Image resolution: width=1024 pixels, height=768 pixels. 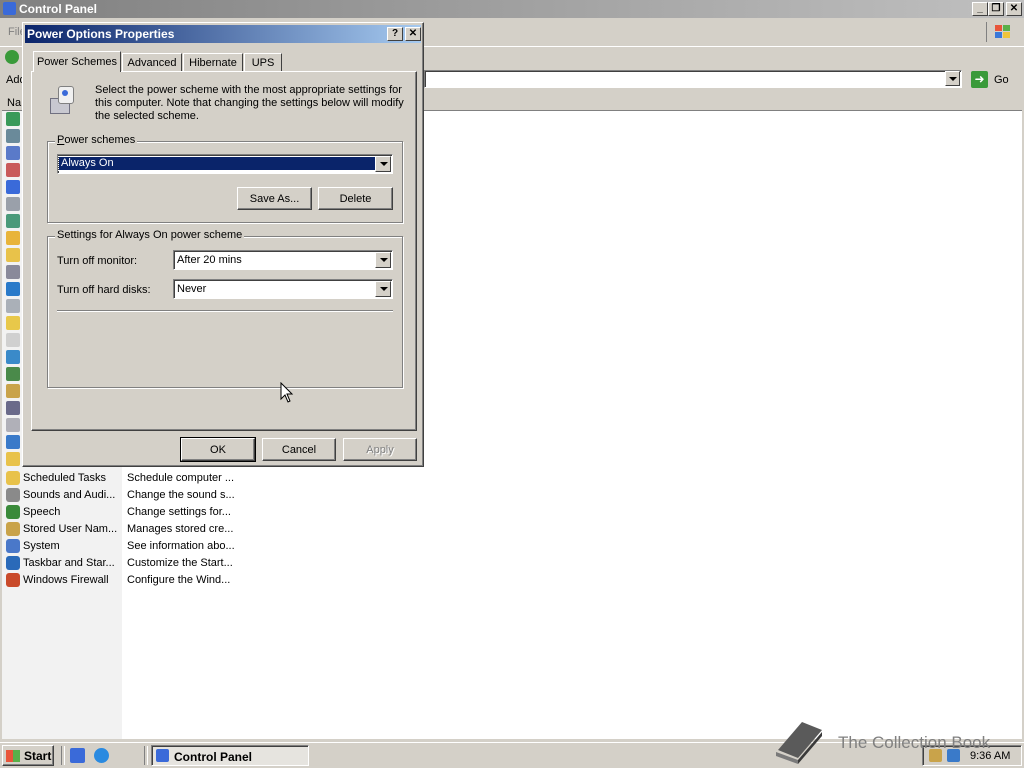 I want to click on speech-icon, so click(x=13, y=512).